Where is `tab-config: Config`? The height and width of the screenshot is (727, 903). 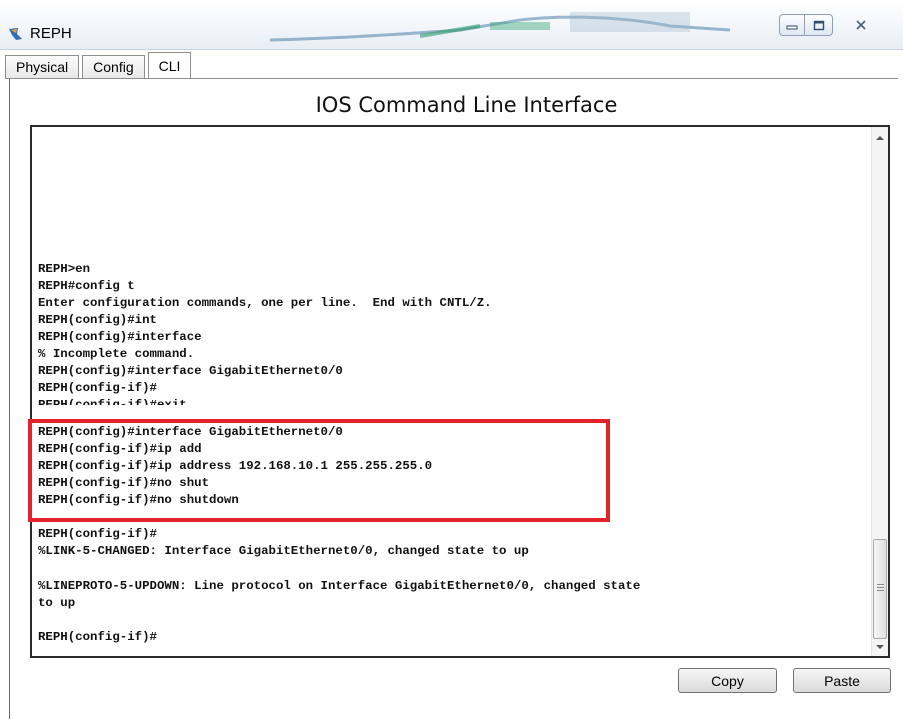 tab-config: Config is located at coordinates (113, 66).